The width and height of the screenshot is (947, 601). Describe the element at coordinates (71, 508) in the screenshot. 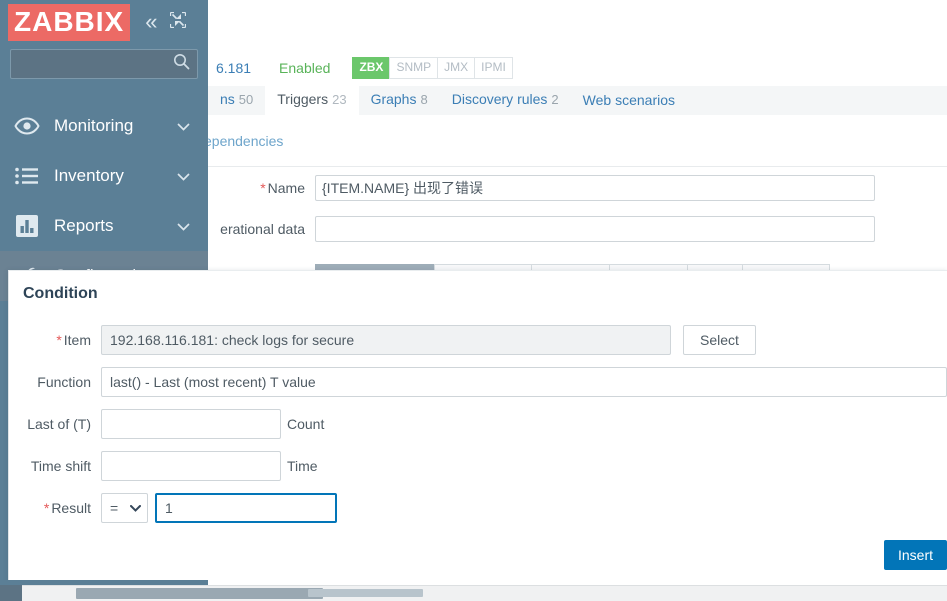

I see `result-label-text: Result` at that location.